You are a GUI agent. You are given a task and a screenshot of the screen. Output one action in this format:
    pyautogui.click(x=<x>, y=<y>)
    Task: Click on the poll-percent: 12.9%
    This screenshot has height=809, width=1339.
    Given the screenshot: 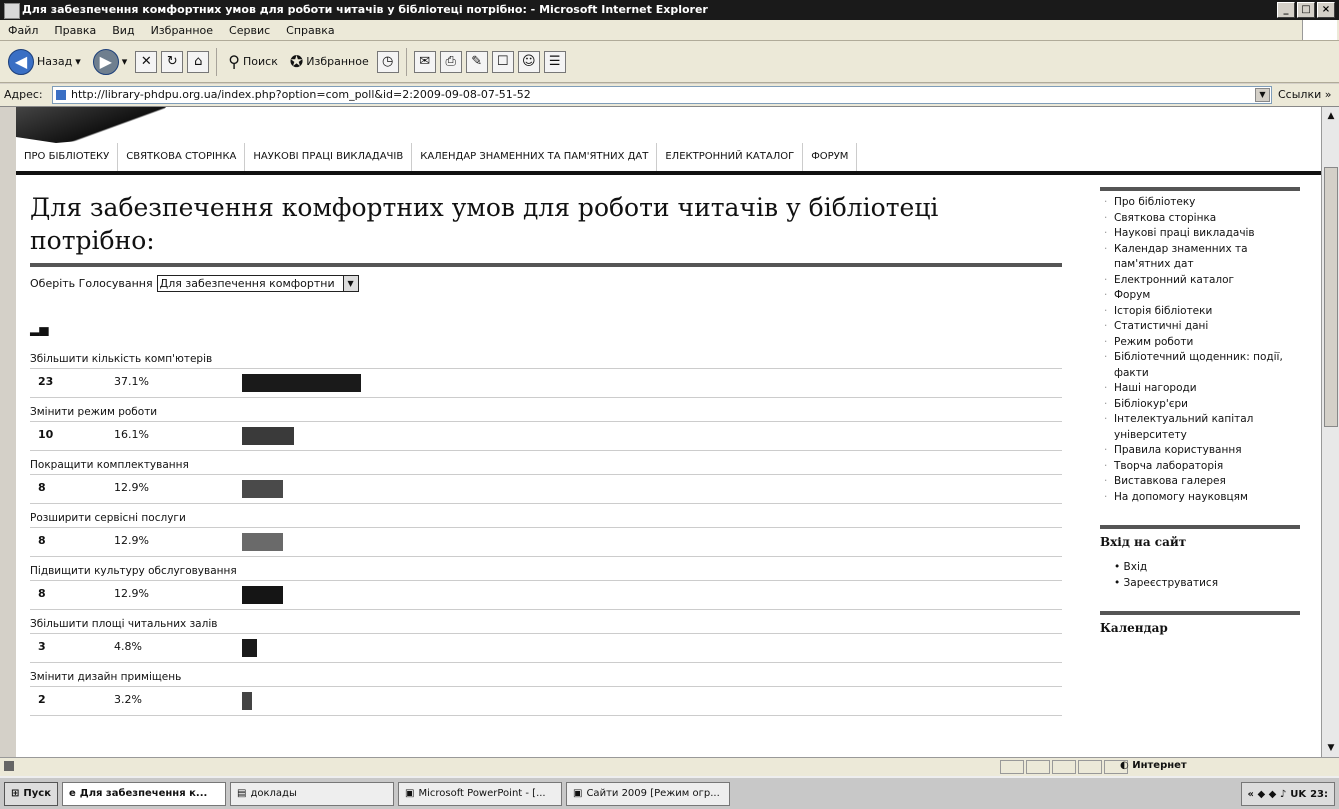 What is the action you would take?
    pyautogui.click(x=131, y=487)
    